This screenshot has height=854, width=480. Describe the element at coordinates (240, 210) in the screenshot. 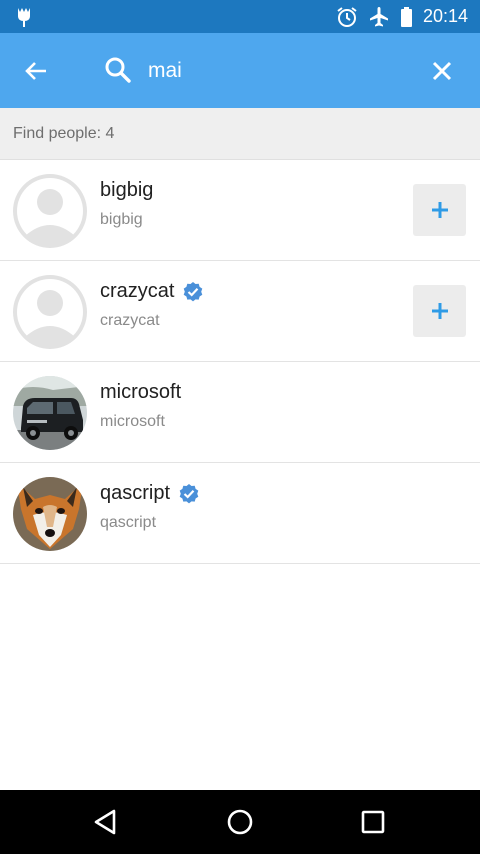

I see `list-item: bigbig bigbig` at that location.